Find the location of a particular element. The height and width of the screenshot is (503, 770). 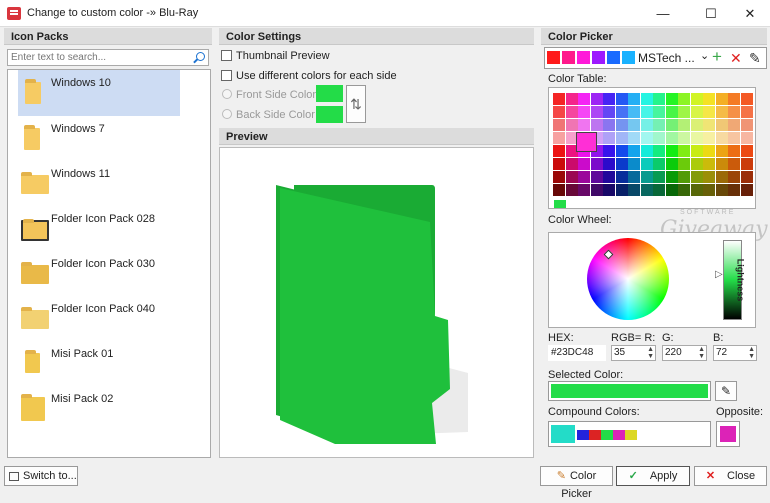

delete-color-icon: ✕ is located at coordinates (736, 58).